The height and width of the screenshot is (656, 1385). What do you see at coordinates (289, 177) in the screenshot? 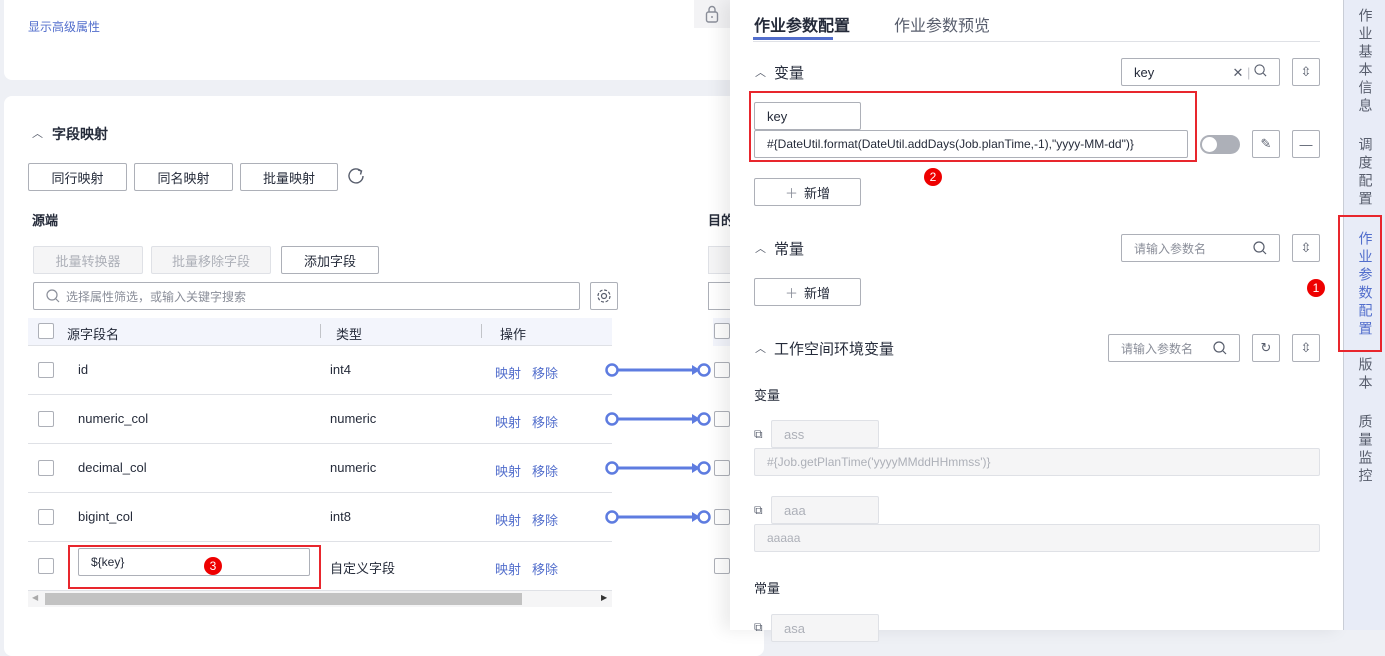
I see `batch-mapping-button: 批量映射` at bounding box center [289, 177].